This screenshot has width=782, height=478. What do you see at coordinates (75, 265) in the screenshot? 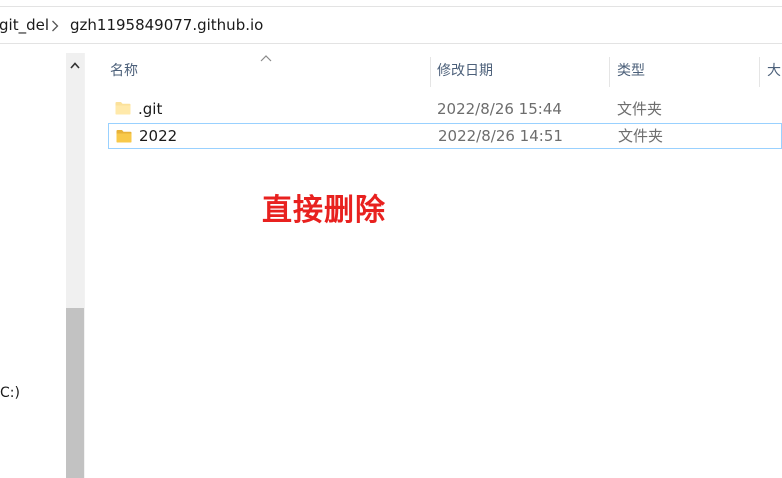
I see `nav-scrollbar` at bounding box center [75, 265].